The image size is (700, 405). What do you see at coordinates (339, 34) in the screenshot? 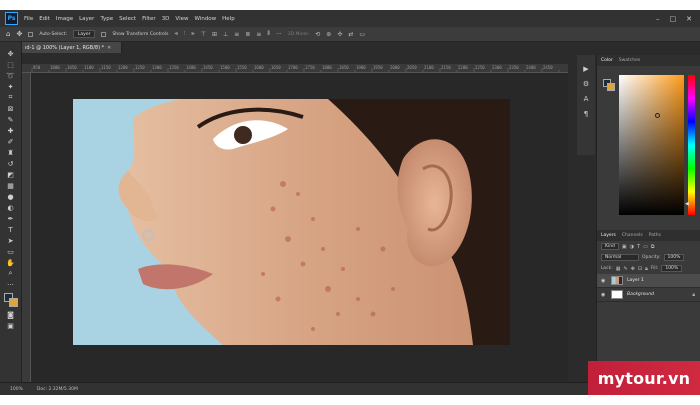
I see `pan-icon: ✣` at bounding box center [339, 34].